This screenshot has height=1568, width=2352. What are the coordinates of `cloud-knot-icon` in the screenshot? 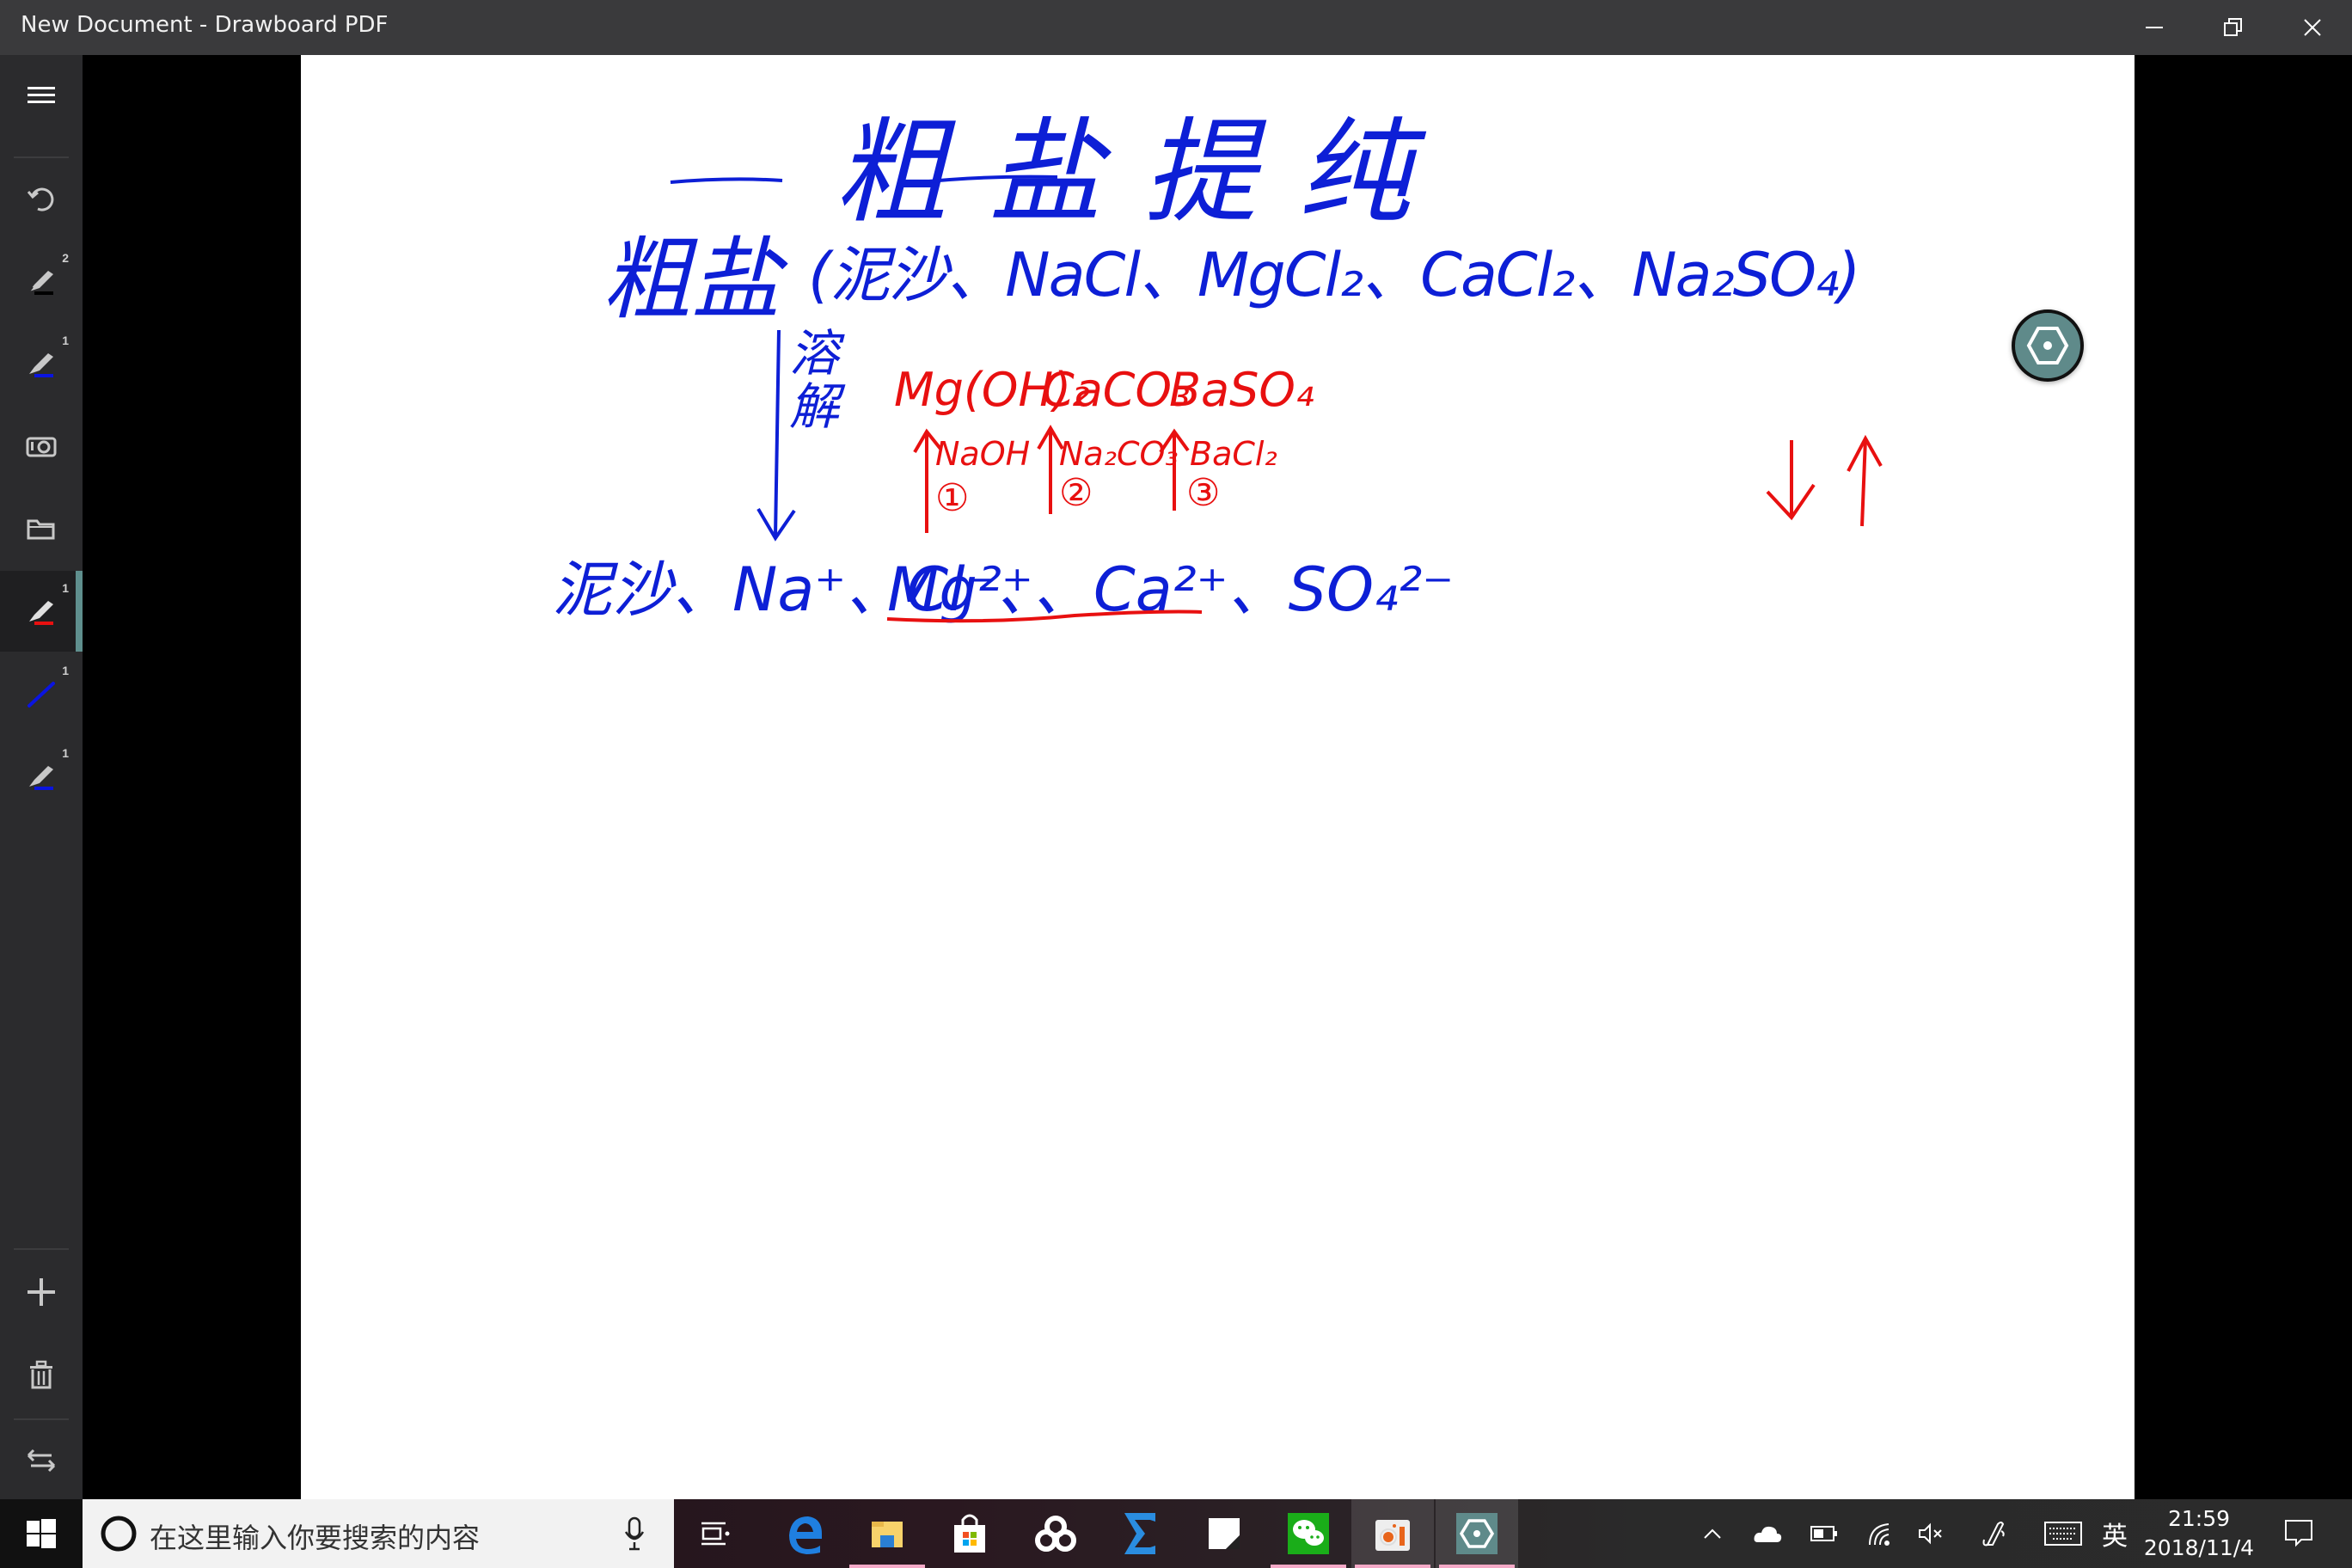 It's located at (1055, 1534).